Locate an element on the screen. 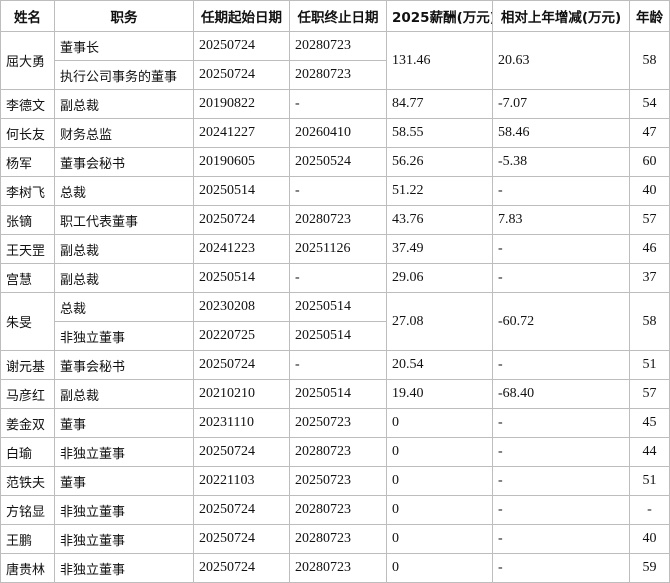  person-name: 白瑜 is located at coordinates (27, 452).